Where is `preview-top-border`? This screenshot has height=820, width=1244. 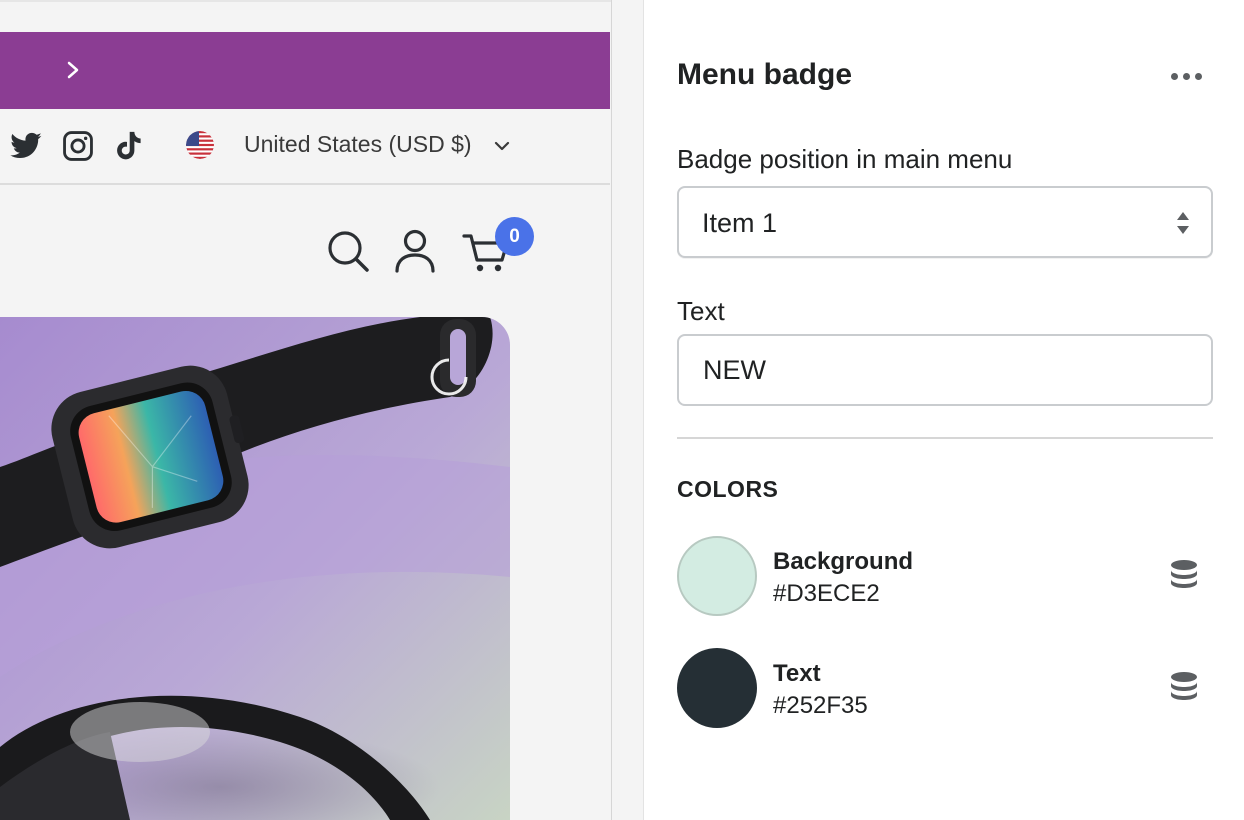
preview-top-border is located at coordinates (305, 1).